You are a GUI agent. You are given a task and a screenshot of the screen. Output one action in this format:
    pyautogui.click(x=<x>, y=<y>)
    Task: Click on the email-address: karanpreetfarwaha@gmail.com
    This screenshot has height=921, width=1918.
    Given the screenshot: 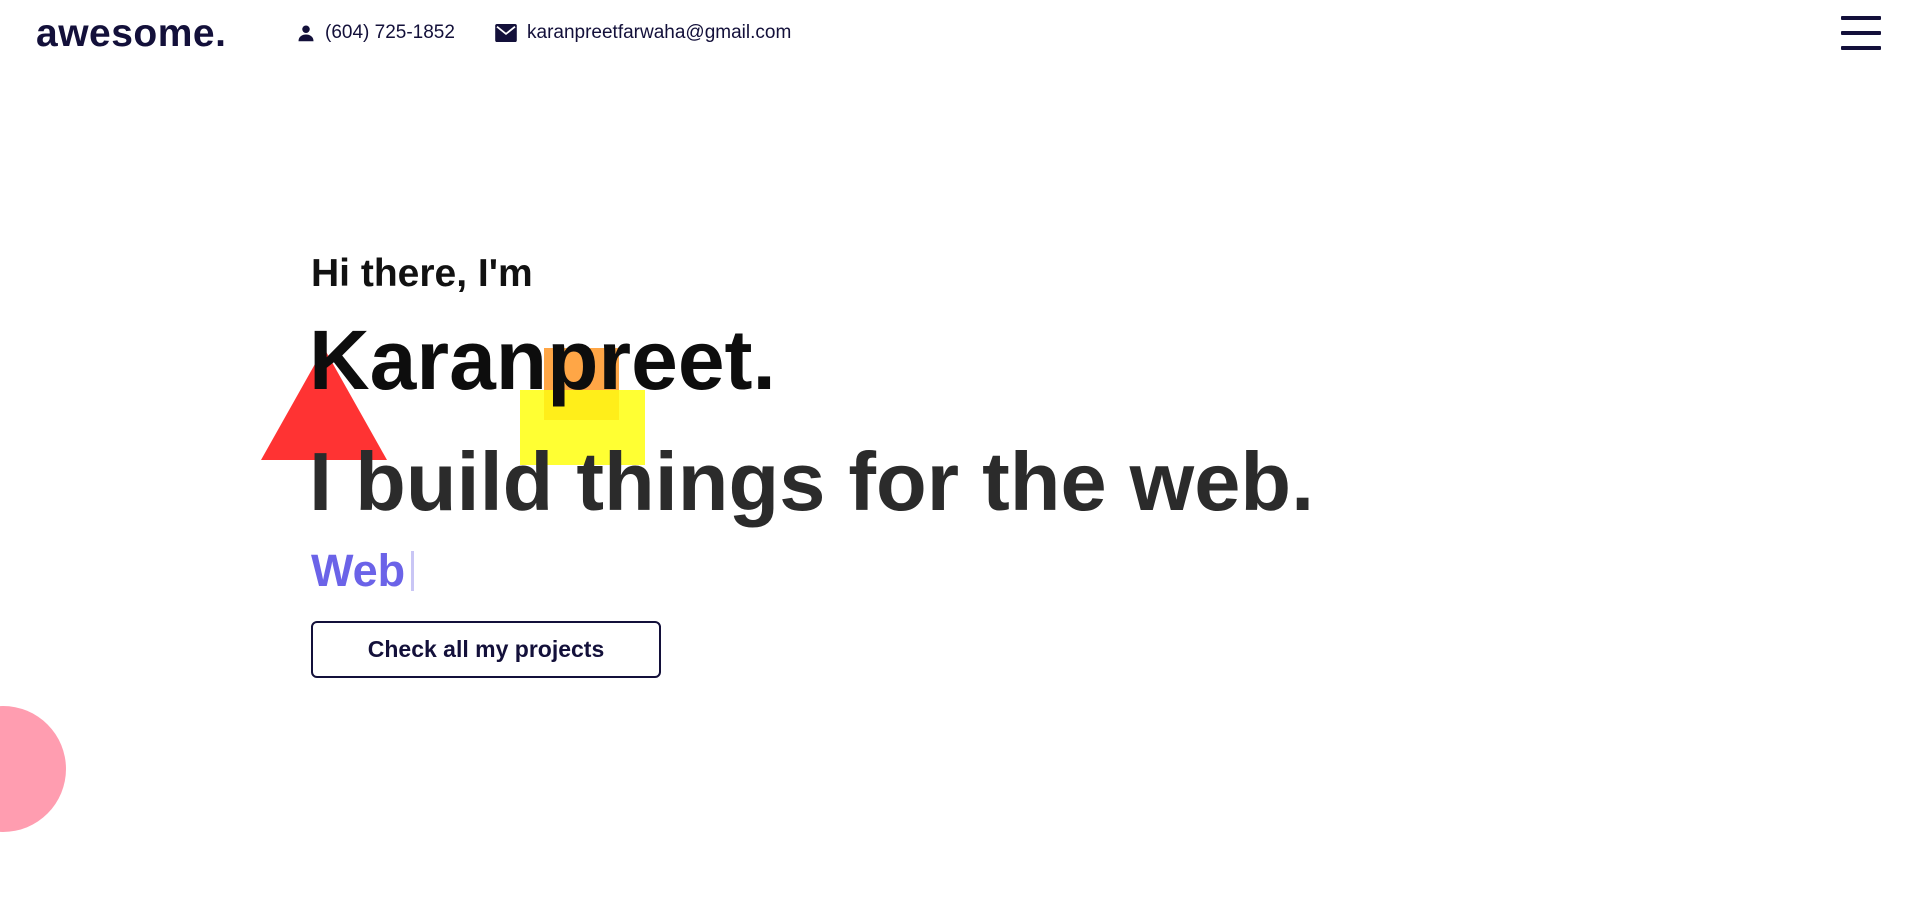 What is the action you would take?
    pyautogui.click(x=659, y=32)
    